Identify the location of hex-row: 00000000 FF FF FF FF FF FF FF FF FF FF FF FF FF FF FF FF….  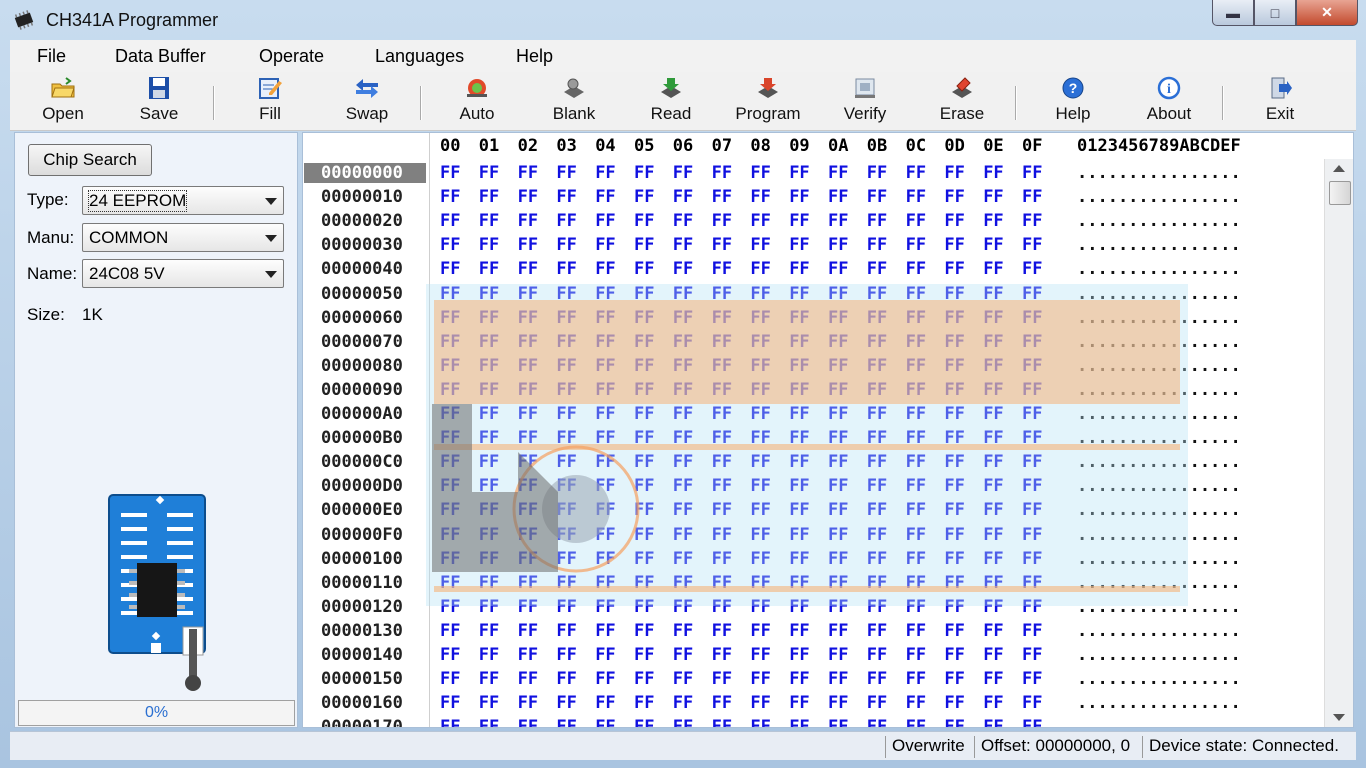
(814, 173).